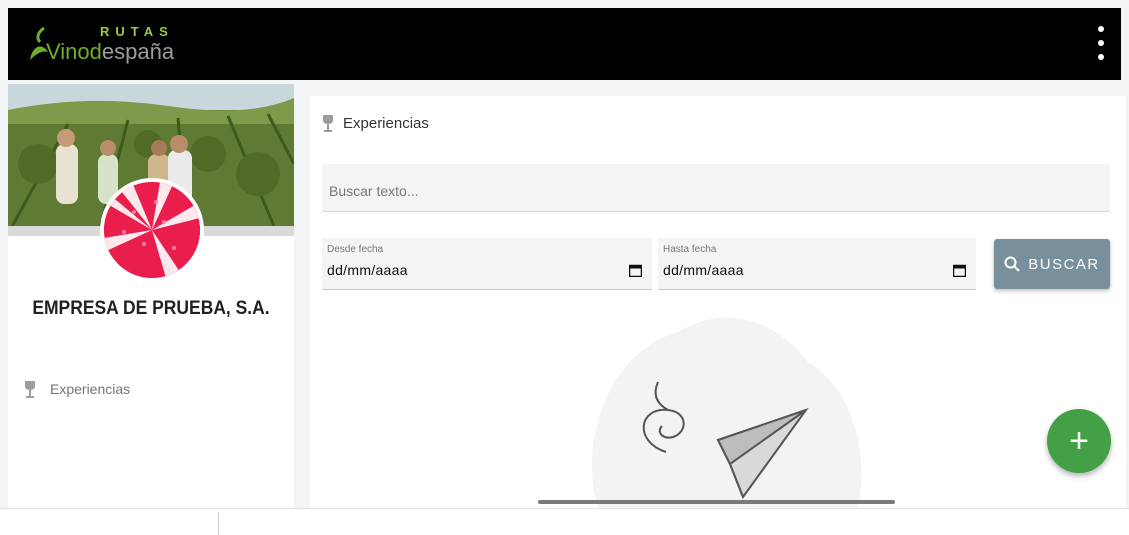  I want to click on sidebar-item-experiencias: Experiencias, so click(77, 389).